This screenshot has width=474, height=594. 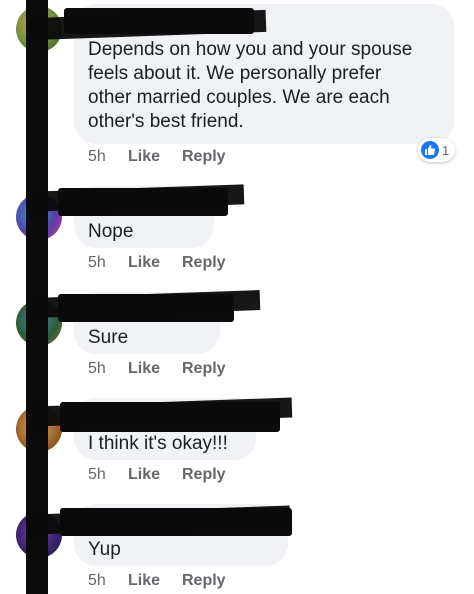 I want to click on reaction-badge: 1, so click(x=437, y=150).